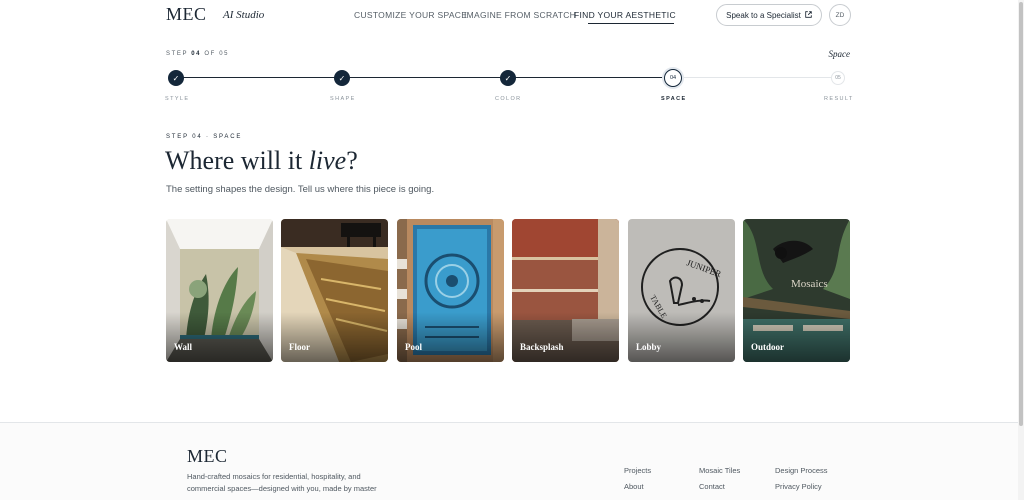 The image size is (1024, 500). Describe the element at coordinates (334, 290) in the screenshot. I see `space-card-floor: Floor` at that location.